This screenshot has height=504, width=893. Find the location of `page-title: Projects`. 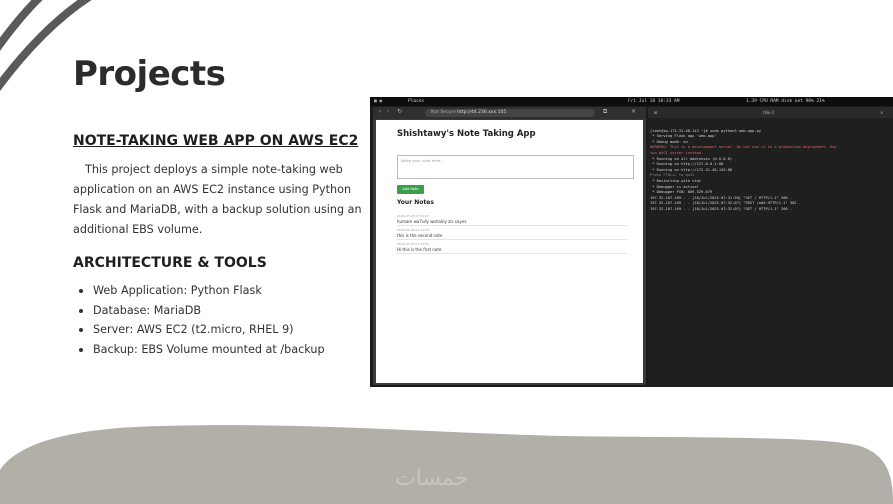

page-title: Projects is located at coordinates (149, 74).